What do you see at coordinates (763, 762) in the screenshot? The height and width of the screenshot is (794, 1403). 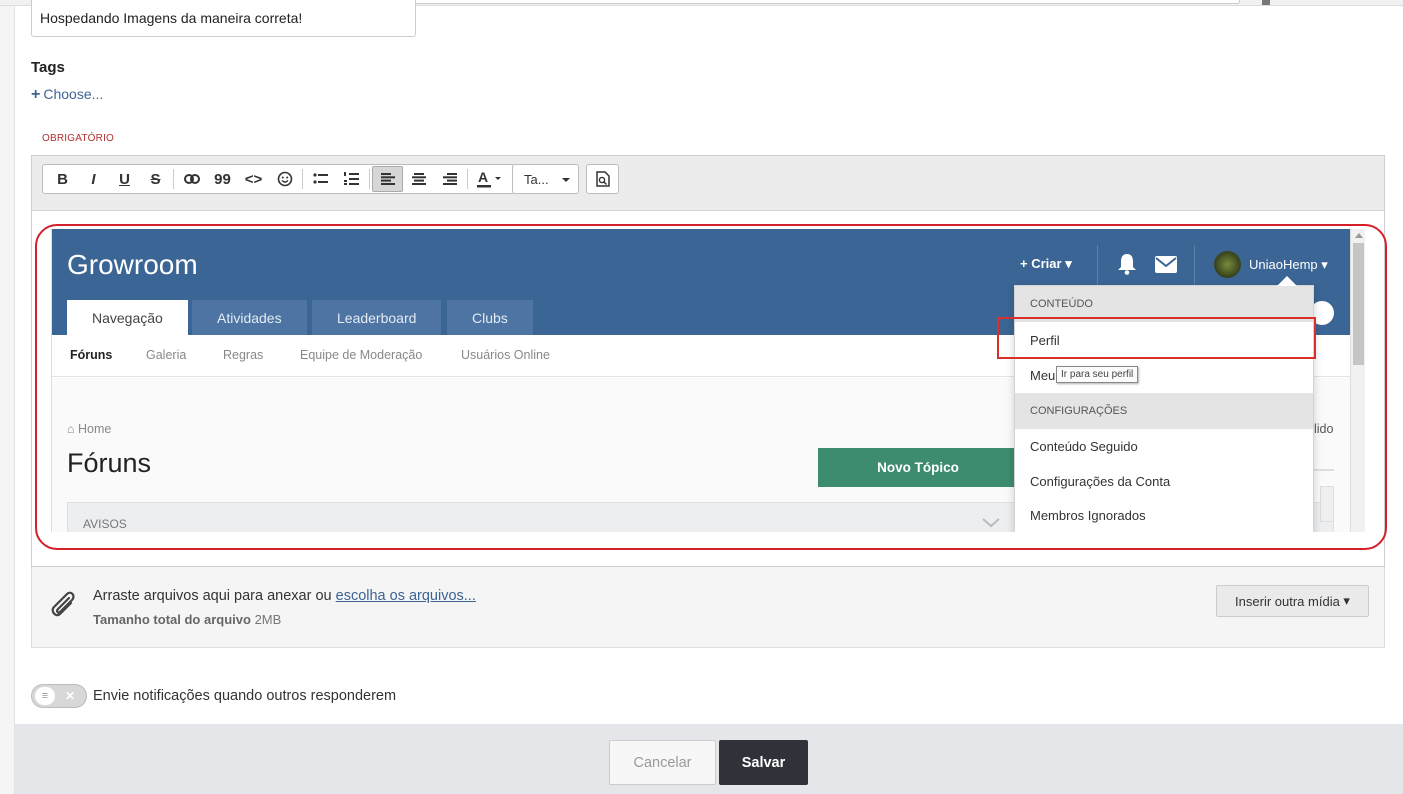 I see `save-button: Salvar` at bounding box center [763, 762].